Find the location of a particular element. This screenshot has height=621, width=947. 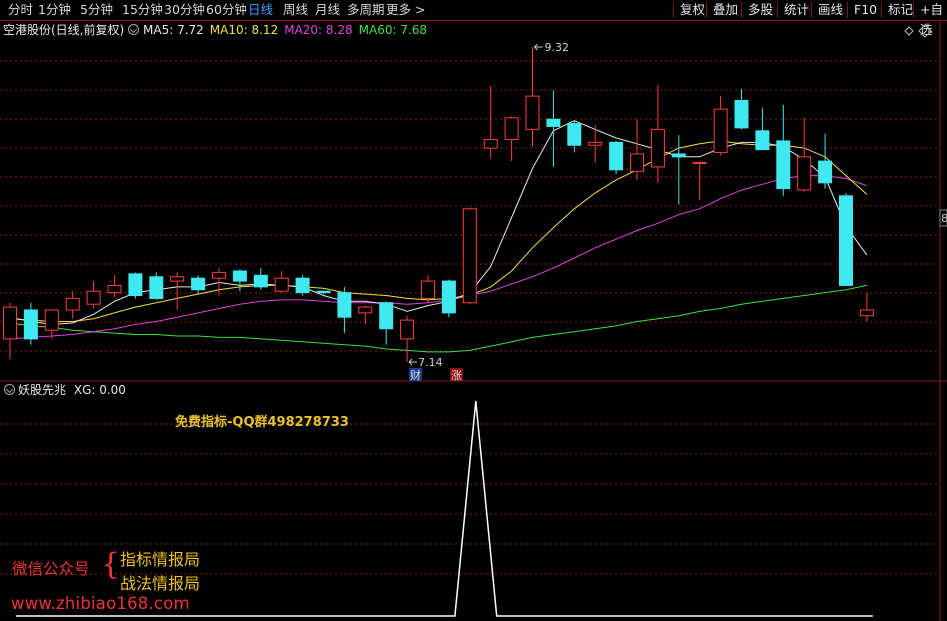

high-price-label: 9.32 is located at coordinates (557, 47).